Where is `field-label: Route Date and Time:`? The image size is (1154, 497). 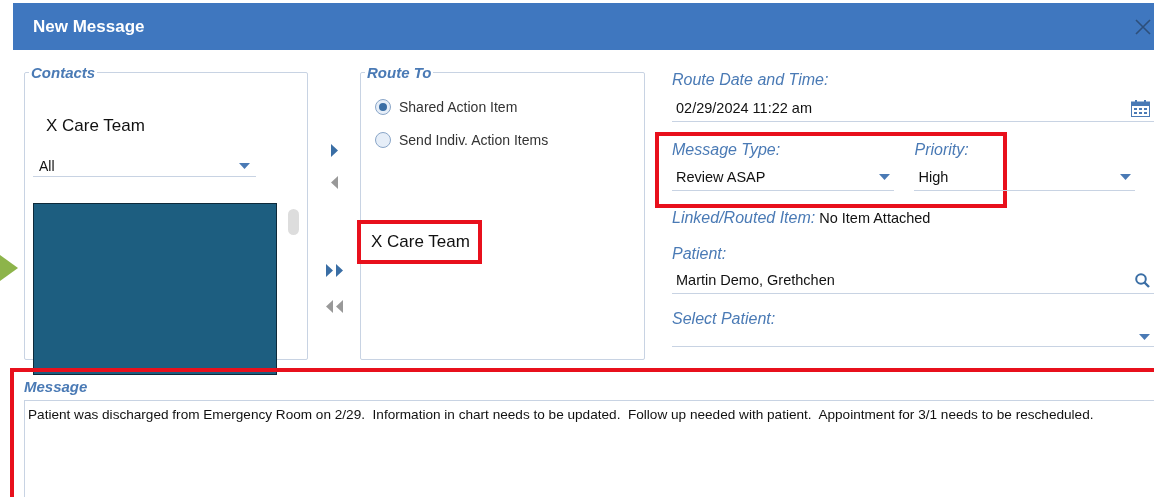
field-label: Route Date and Time: is located at coordinates (751, 80).